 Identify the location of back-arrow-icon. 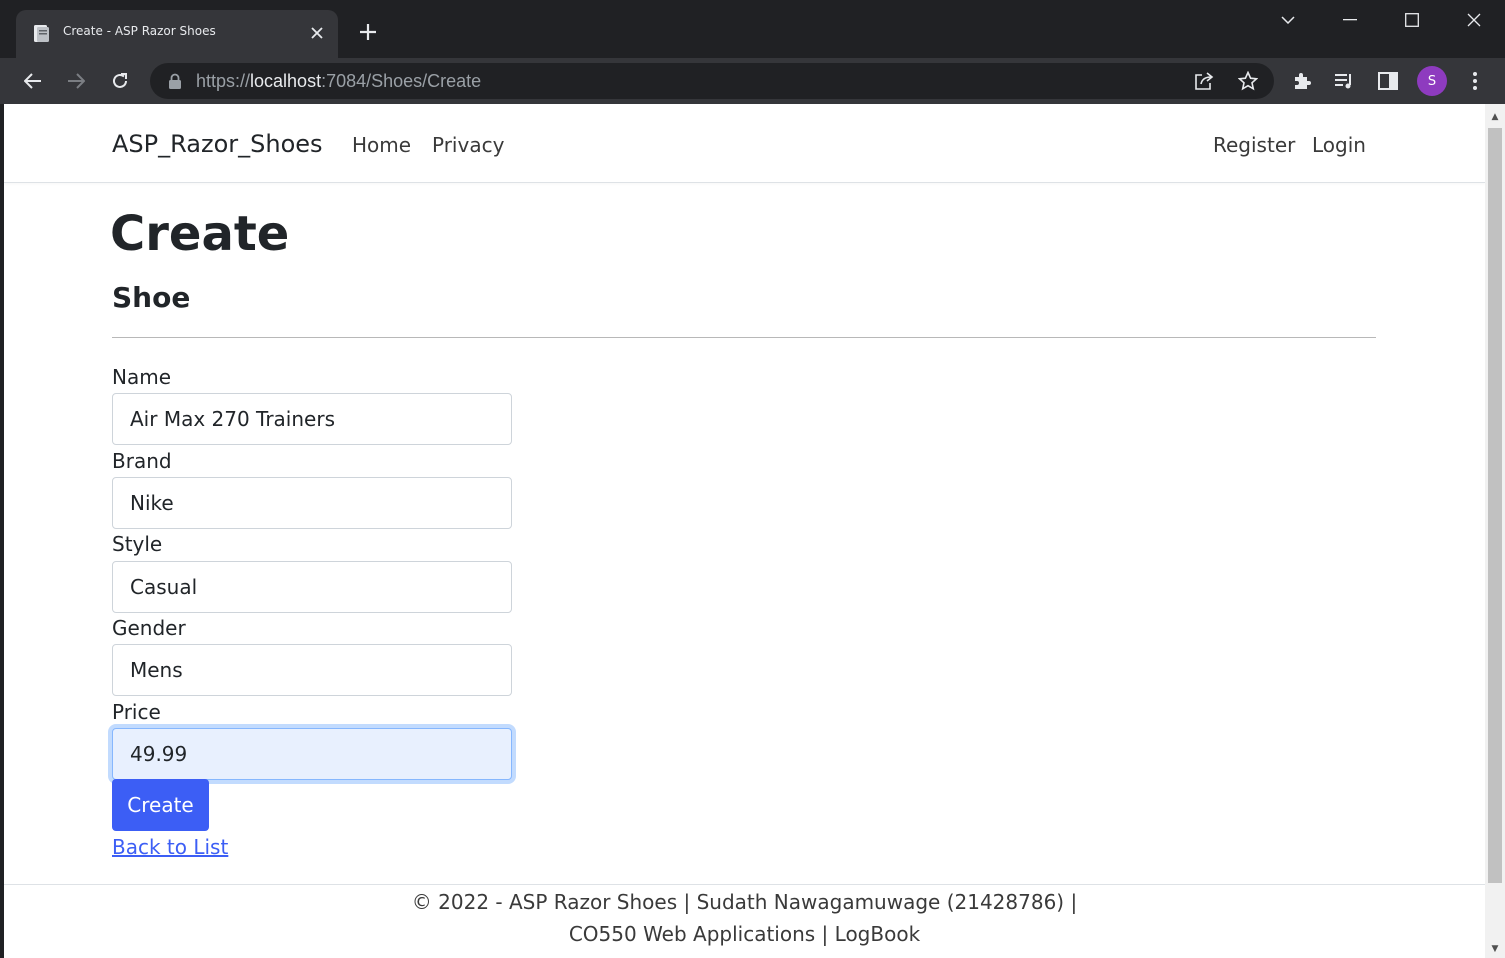
(33, 81).